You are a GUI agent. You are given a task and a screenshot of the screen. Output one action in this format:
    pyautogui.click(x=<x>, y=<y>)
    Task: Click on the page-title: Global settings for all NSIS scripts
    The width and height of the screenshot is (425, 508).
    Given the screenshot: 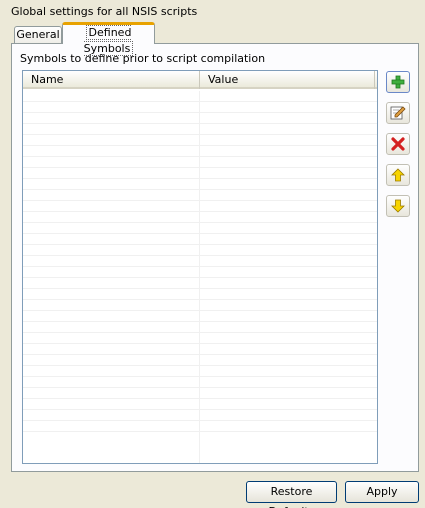 What is the action you would take?
    pyautogui.click(x=104, y=11)
    